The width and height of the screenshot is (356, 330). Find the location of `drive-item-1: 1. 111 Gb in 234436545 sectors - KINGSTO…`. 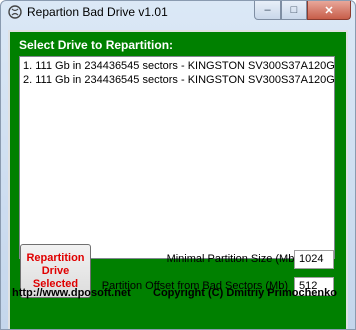

drive-item-1: 1. 111 Gb in 234436545 sectors - KINGSTO… is located at coordinates (179, 66).